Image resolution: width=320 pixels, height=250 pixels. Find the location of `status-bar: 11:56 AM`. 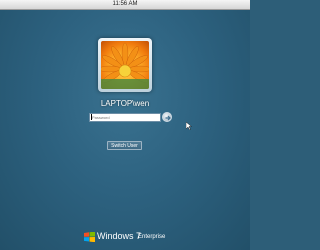

status-bar: 11:56 AM is located at coordinates (125, 5).